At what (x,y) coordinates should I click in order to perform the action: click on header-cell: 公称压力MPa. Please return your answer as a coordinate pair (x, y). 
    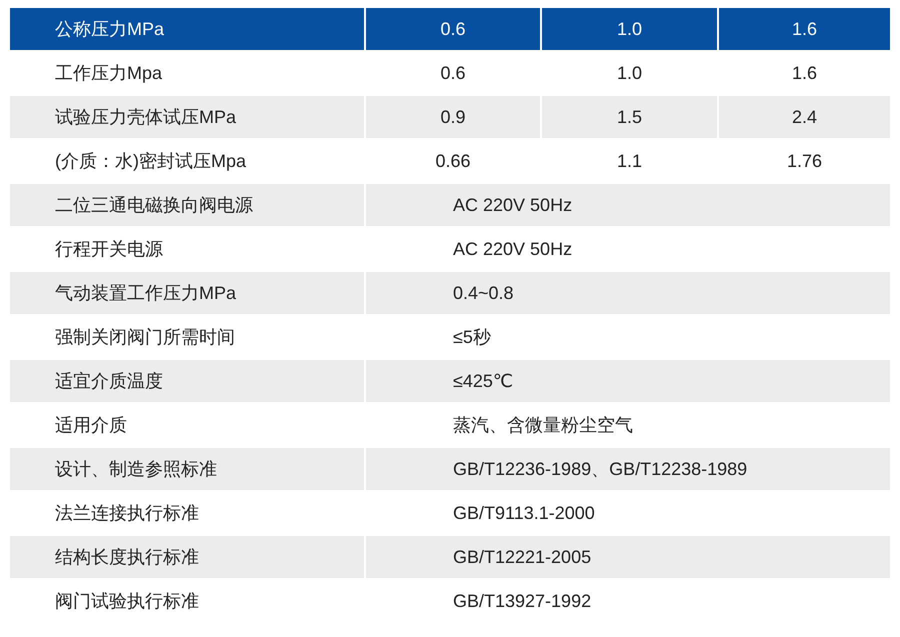
    Looking at the image, I should click on (187, 29).